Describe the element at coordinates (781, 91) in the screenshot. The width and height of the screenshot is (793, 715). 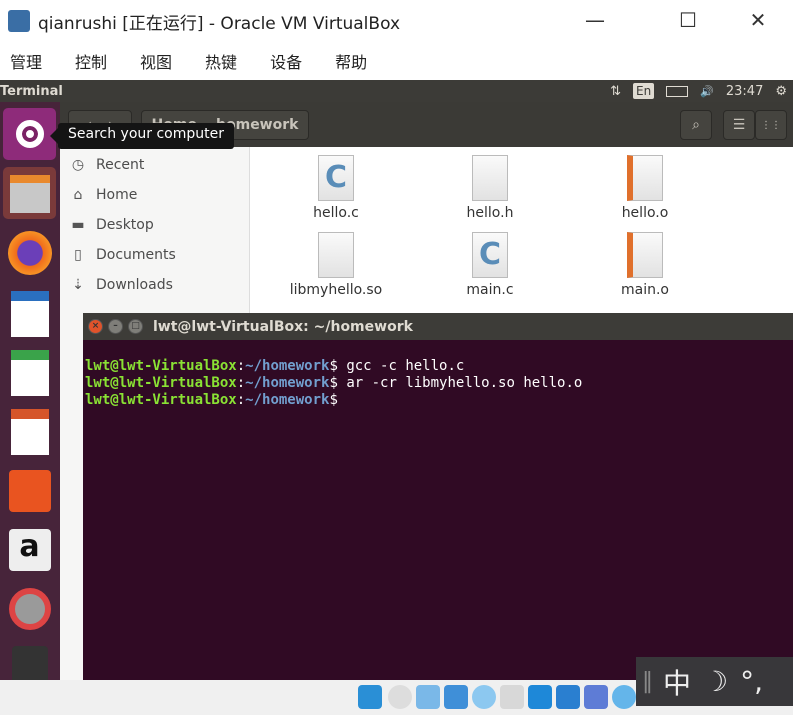
I see `power-gear-icon: ⚙` at that location.